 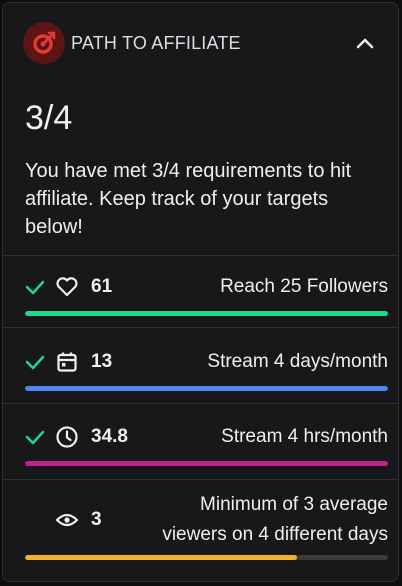 What do you see at coordinates (49, 118) in the screenshot?
I see `progress-count: 3/4` at bounding box center [49, 118].